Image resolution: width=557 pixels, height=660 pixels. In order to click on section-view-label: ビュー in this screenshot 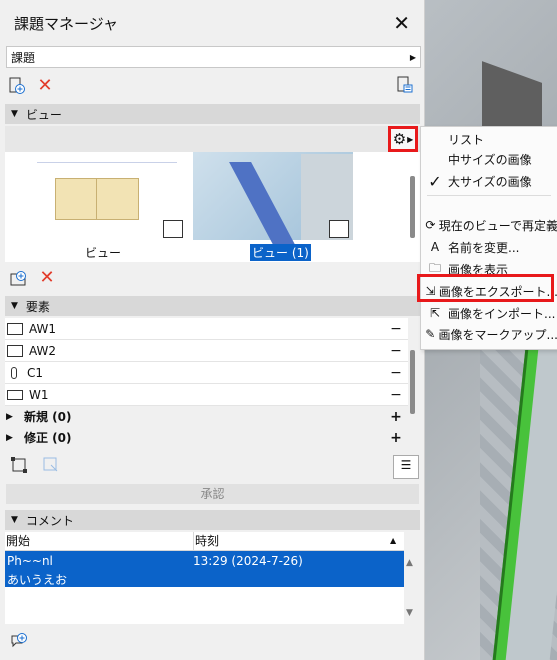, I will do `click(43, 114)`.